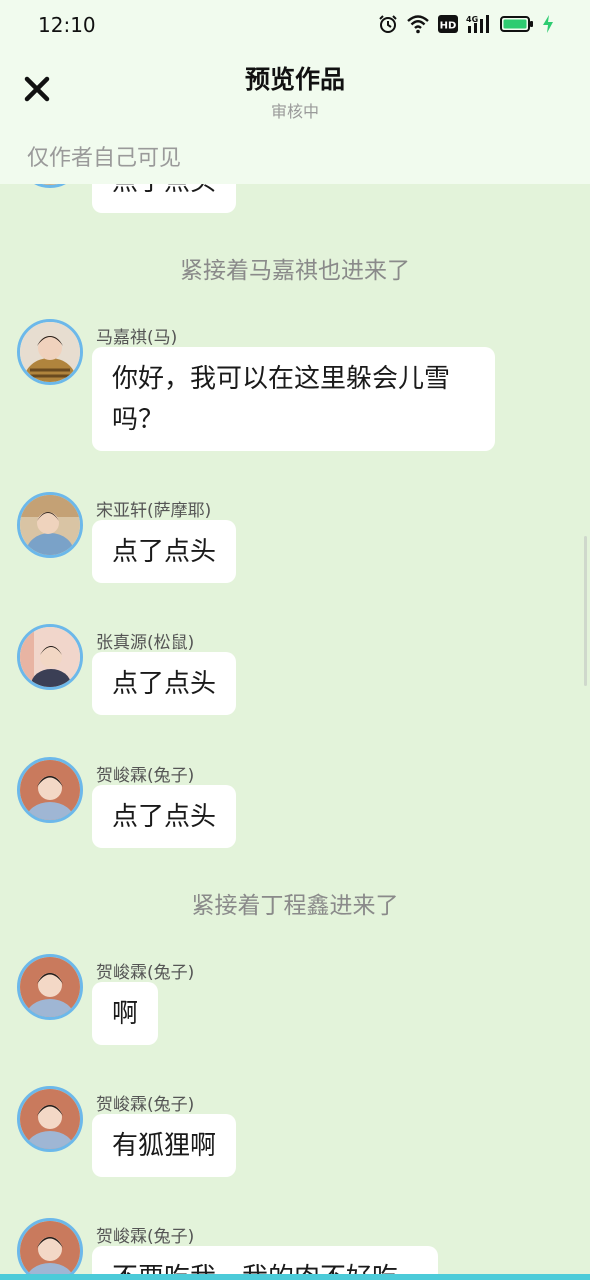 This screenshot has height=1280, width=590. What do you see at coordinates (138, 420) in the screenshot?
I see `message-text: 吗？` at bounding box center [138, 420].